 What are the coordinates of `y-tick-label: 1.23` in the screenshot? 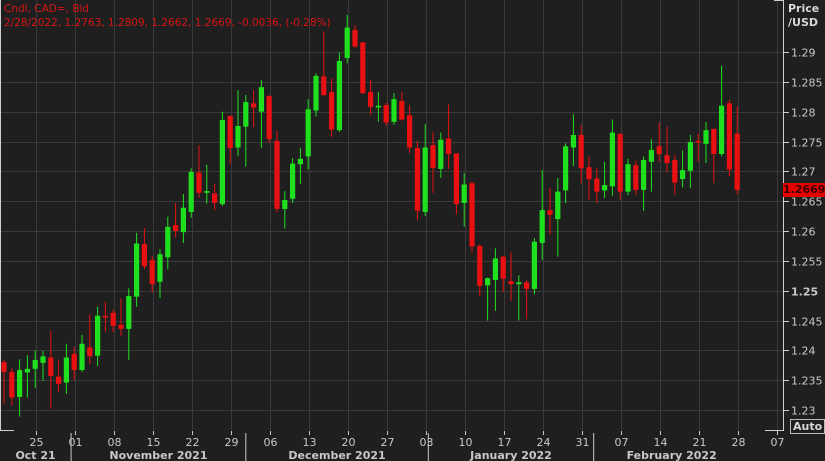 It's located at (803, 411).